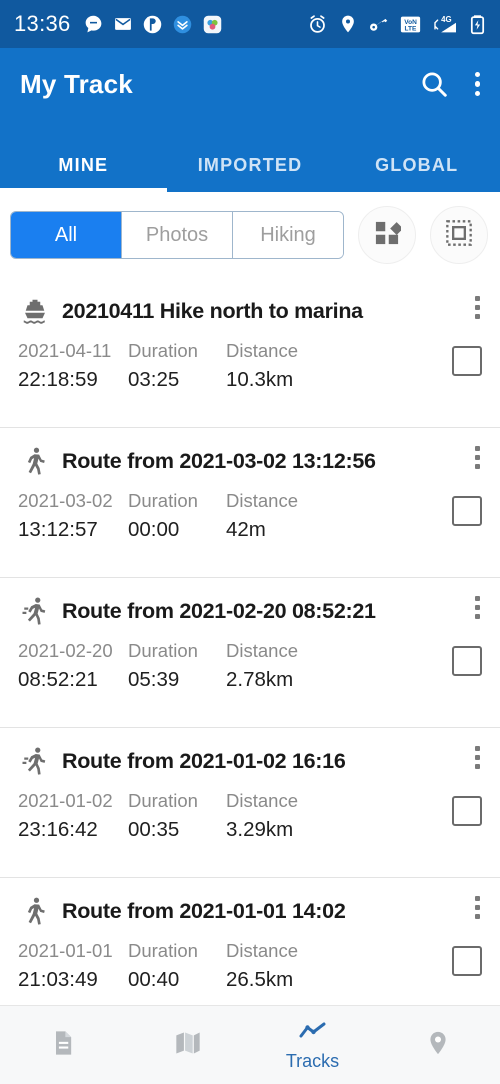  Describe the element at coordinates (313, 1033) in the screenshot. I see `tracks-chart-icon` at that location.